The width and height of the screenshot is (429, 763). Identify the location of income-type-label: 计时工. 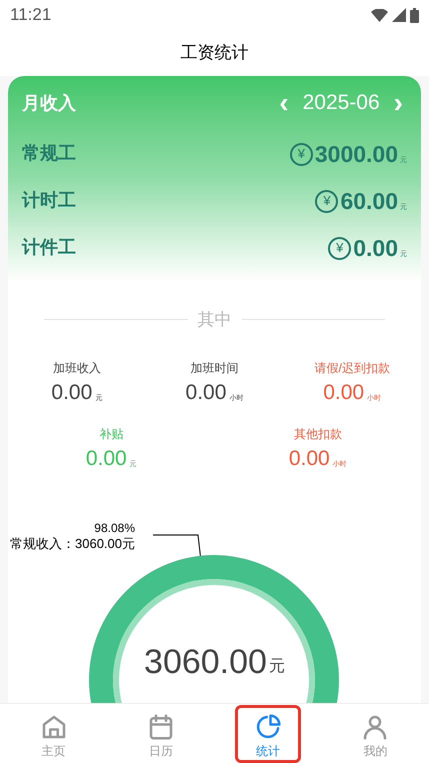
(49, 200).